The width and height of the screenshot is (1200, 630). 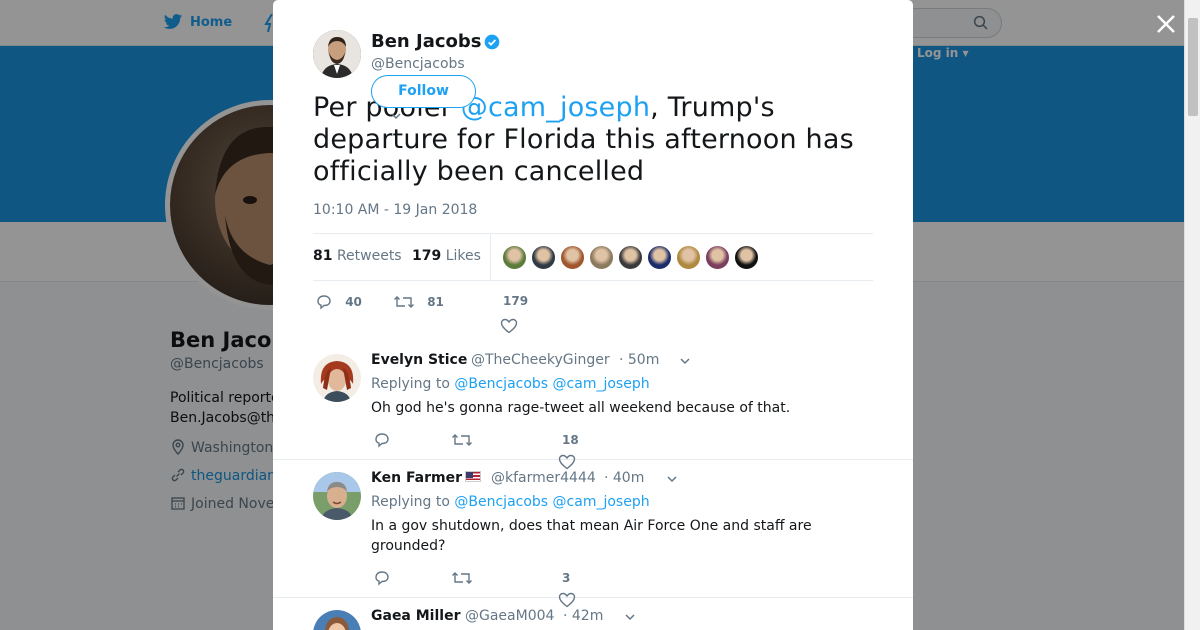 I want to click on us-flag-icon, so click(x=473, y=476).